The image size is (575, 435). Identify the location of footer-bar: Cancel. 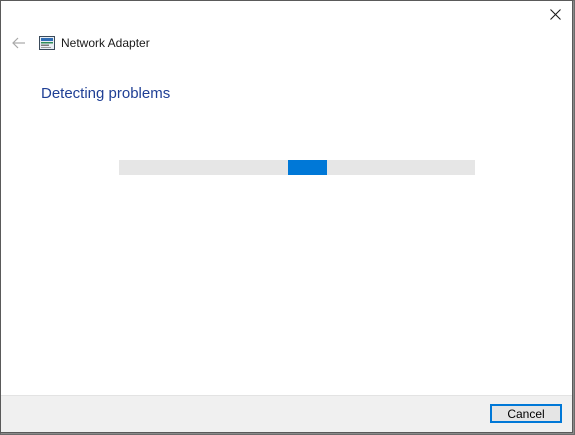
(286, 413).